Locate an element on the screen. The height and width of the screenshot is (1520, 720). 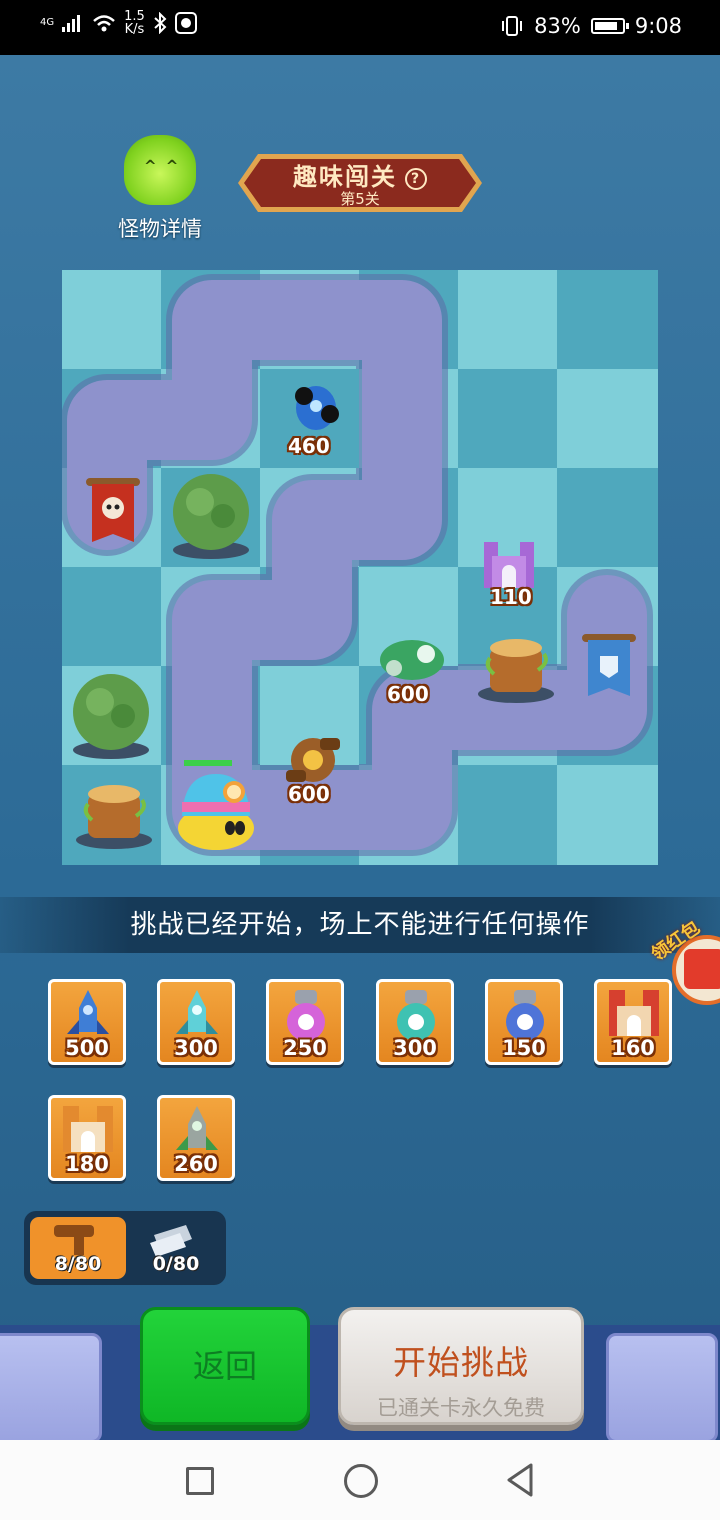
purple-castle-tower is located at coordinates (509, 564).